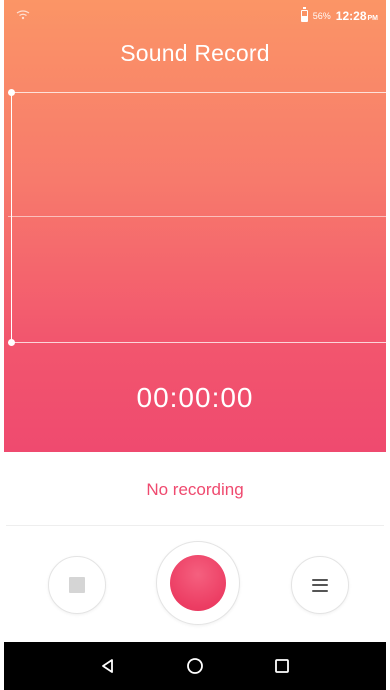 The image size is (390, 690). Describe the element at coordinates (197, 92) in the screenshot. I see `waveform-top-line` at that location.